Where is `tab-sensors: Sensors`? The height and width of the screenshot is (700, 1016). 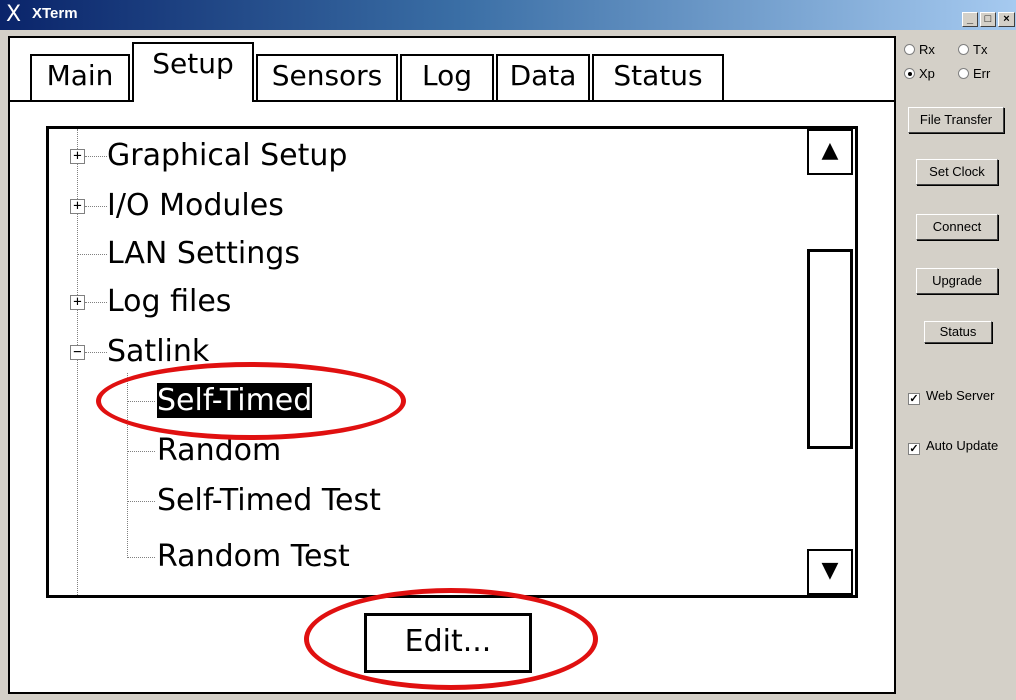 tab-sensors: Sensors is located at coordinates (327, 78).